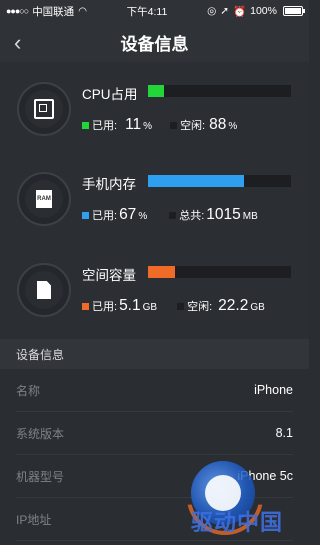 The image size is (320, 545). I want to click on info-key: 名称, so click(28, 390).